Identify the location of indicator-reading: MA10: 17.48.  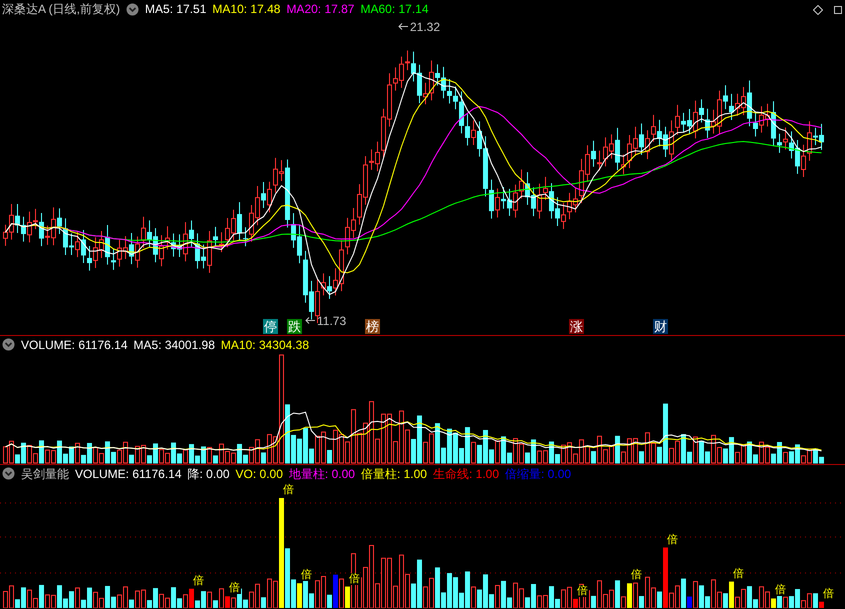
(246, 9).